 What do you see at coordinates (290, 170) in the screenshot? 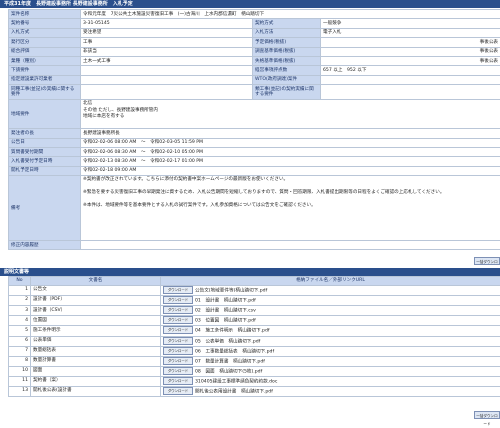
I see `opening-date-value: 令和02-02-18 09:00 AM` at bounding box center [290, 170].